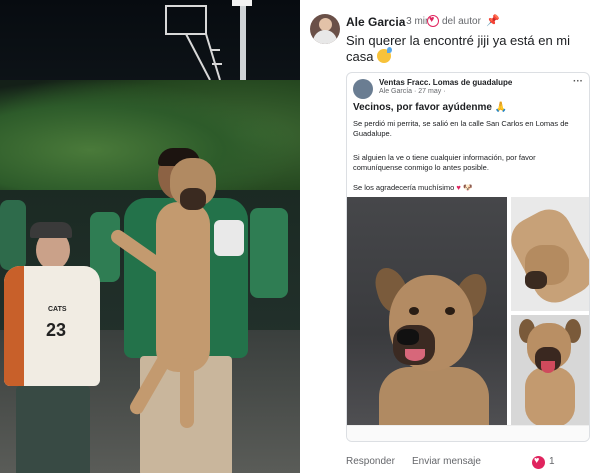 This screenshot has height=473, width=600. What do you see at coordinates (404, 187) in the screenshot?
I see `thanks-text: Se los agradecería muchísimo` at bounding box center [404, 187].